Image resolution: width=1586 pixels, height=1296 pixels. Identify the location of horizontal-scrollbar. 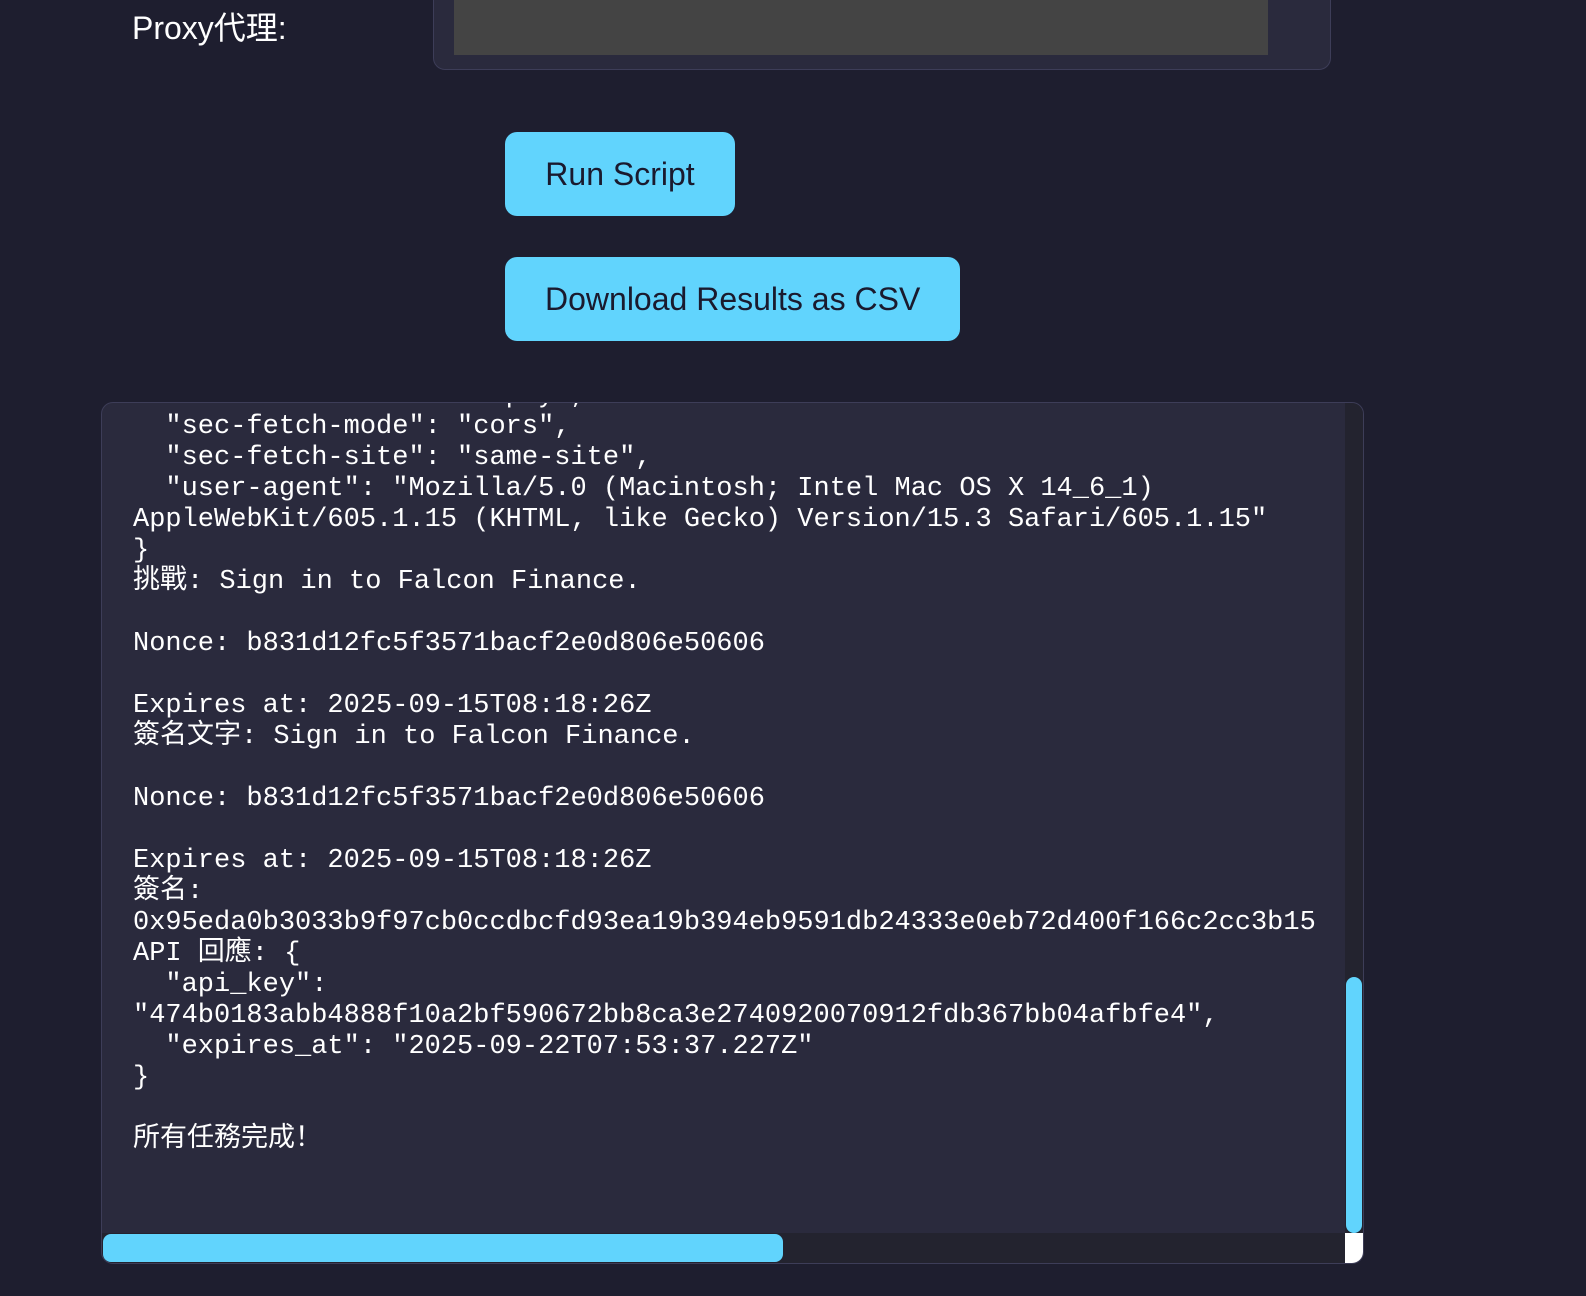
(724, 1248).